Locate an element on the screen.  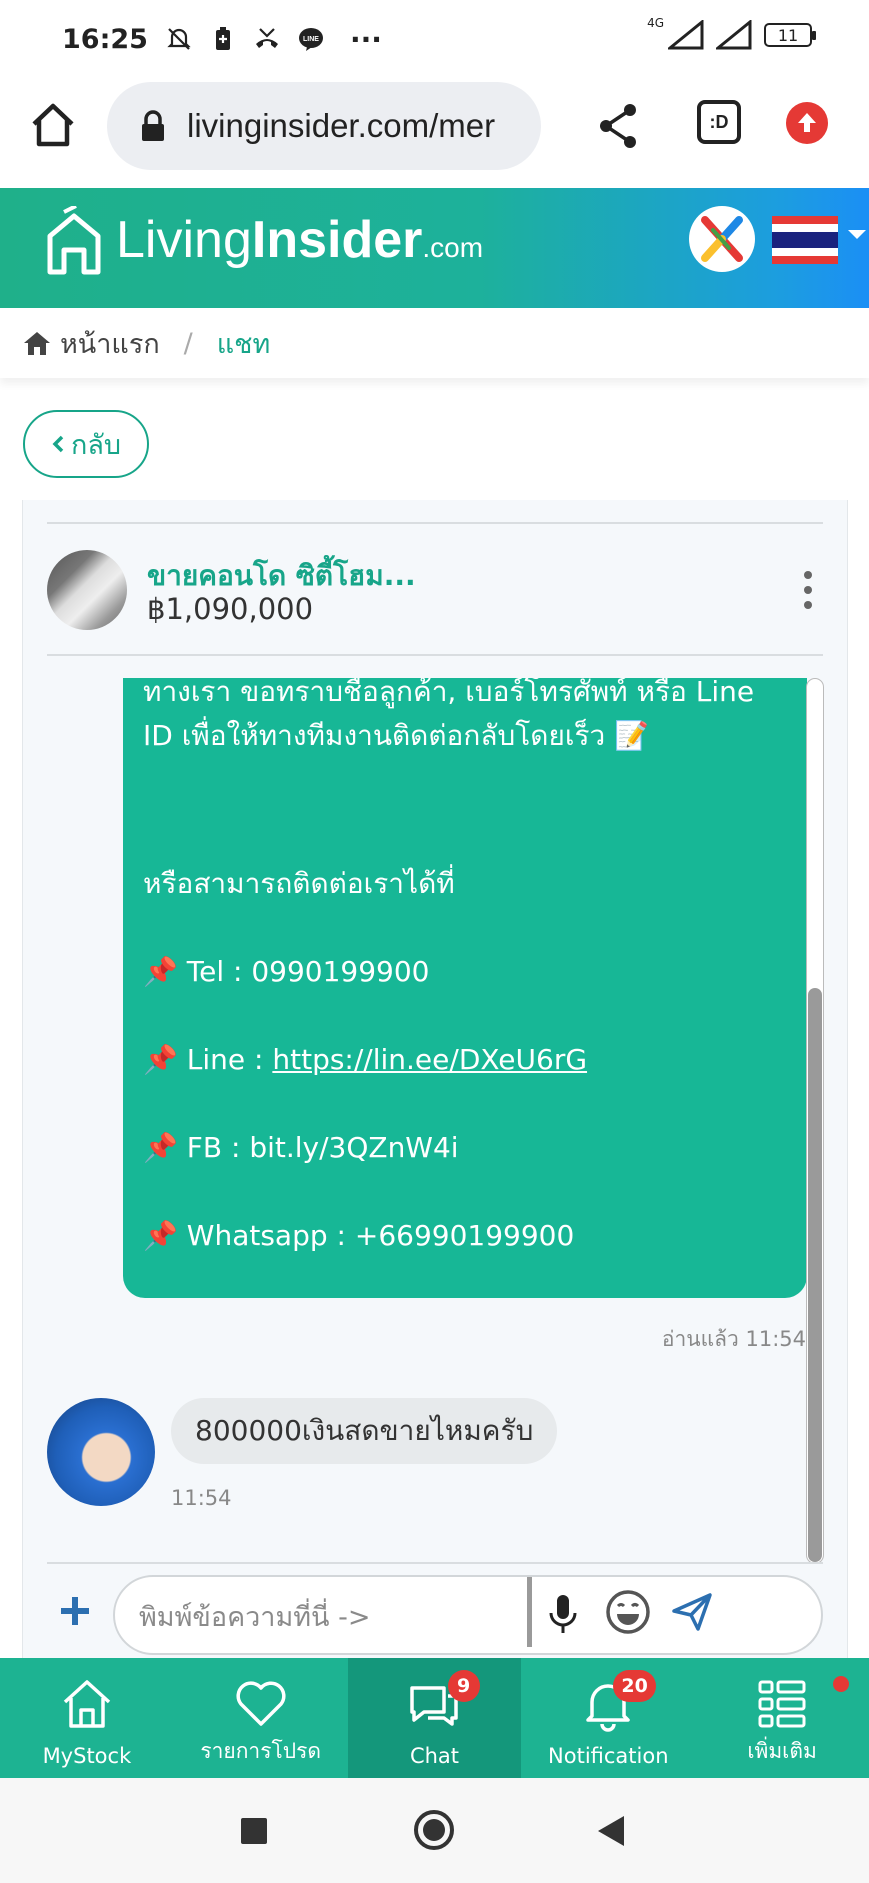
line-prefix: 📌 Line : is located at coordinates (208, 1059).